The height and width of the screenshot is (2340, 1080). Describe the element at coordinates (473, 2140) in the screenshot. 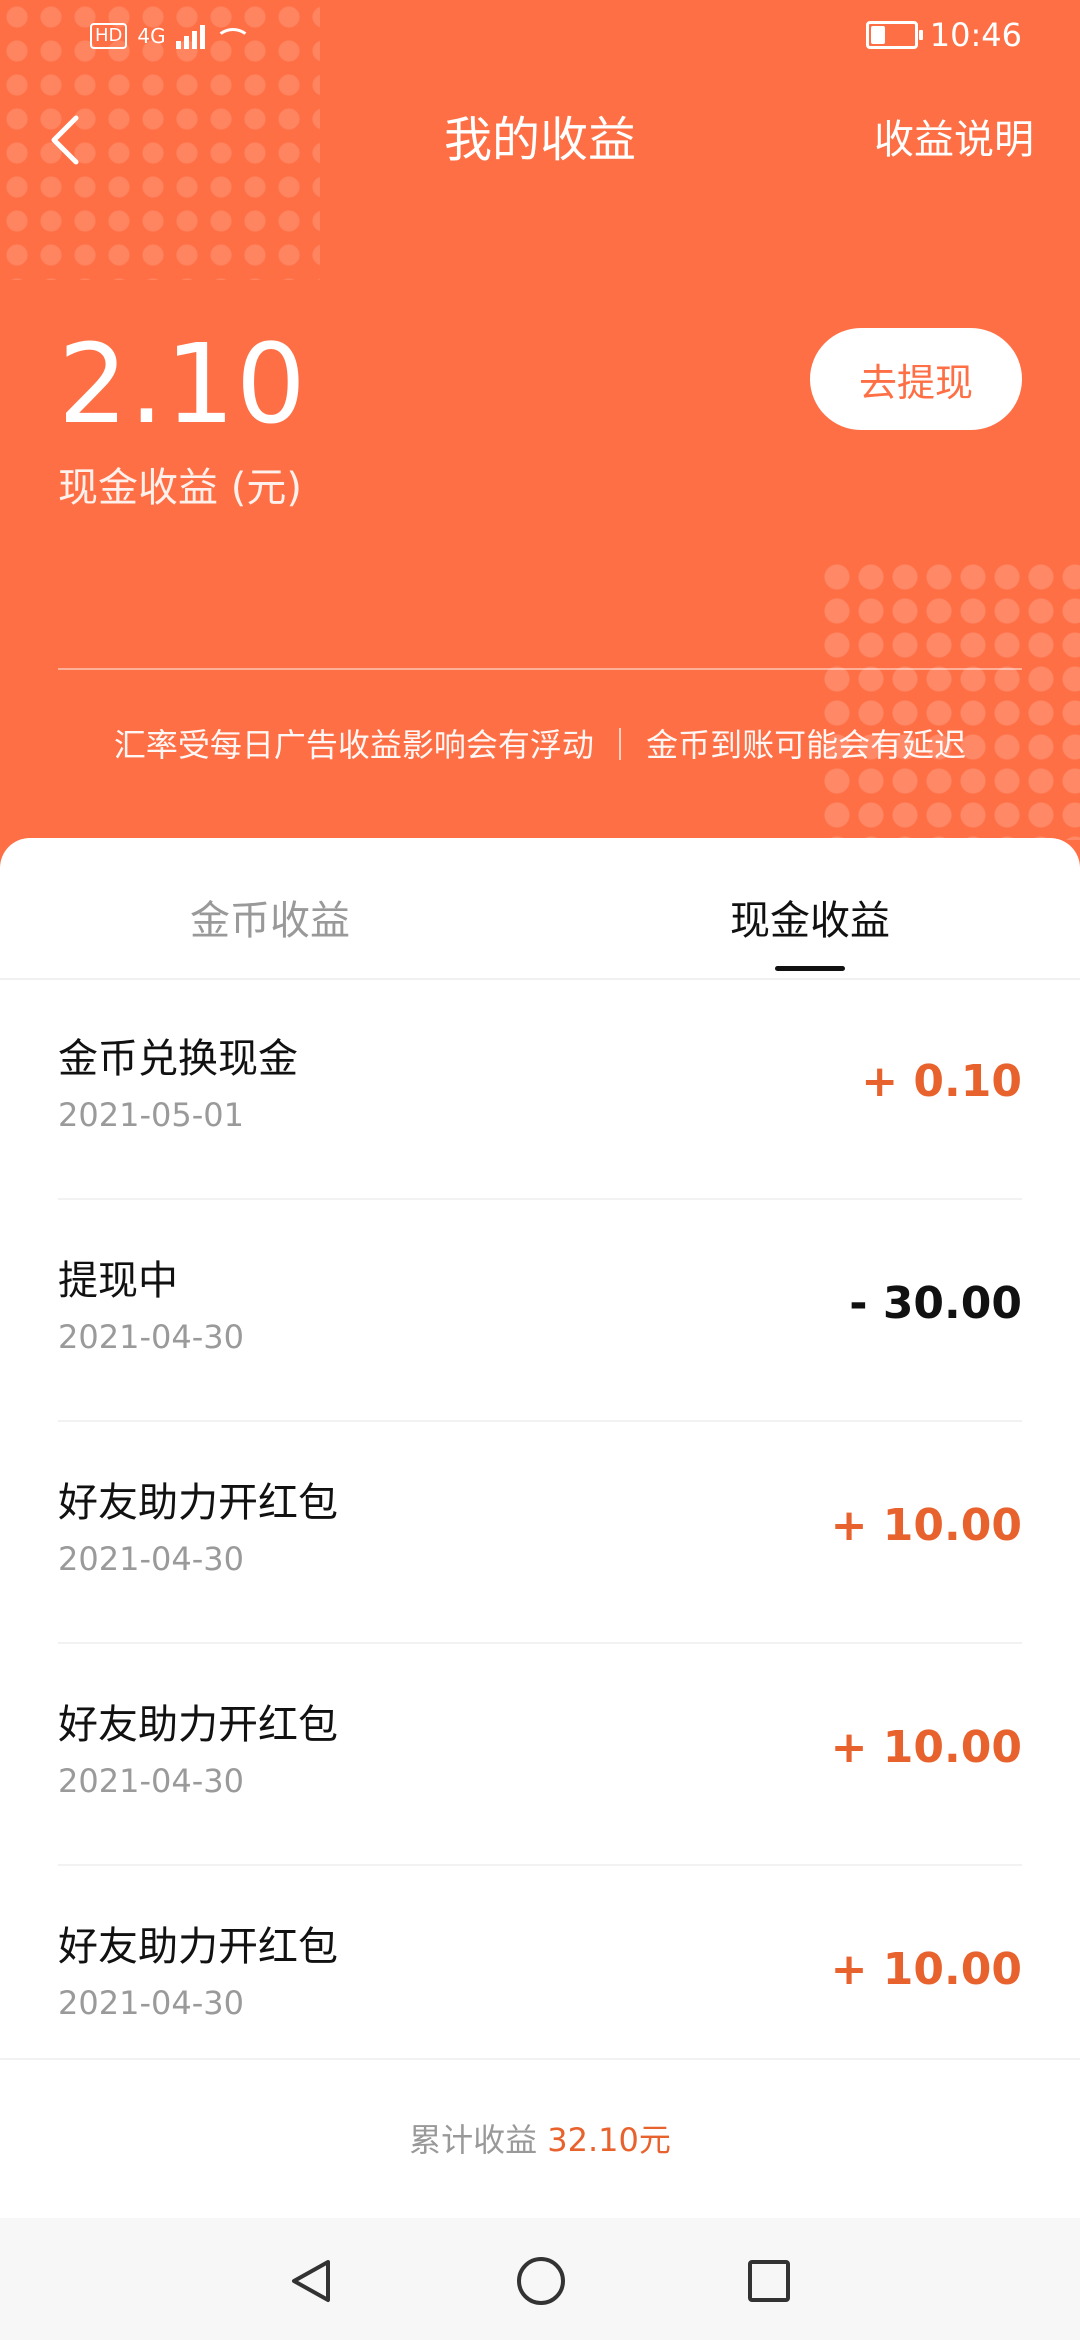

I see `total-earnings-label: 累计收益` at that location.